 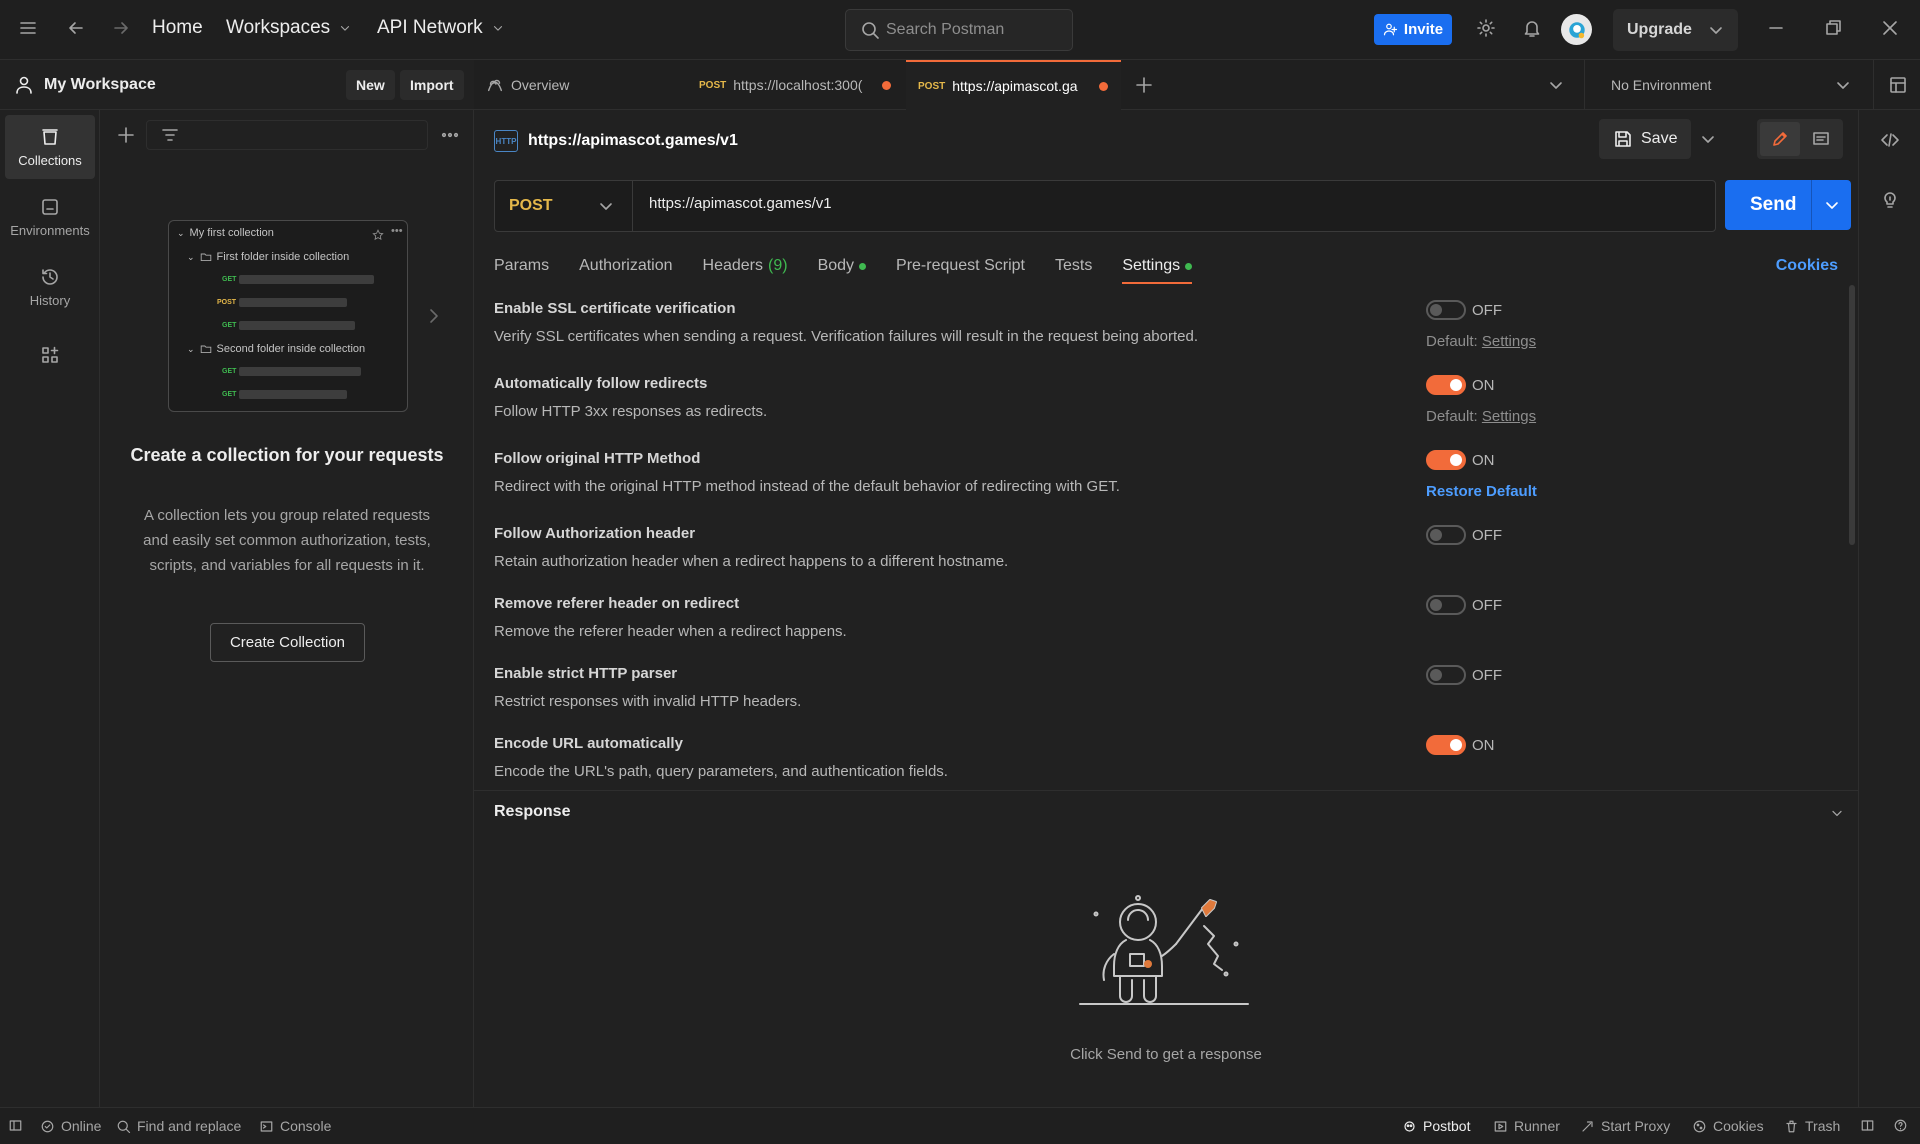 I want to click on workspaces-menu: Workspaces, so click(x=289, y=28).